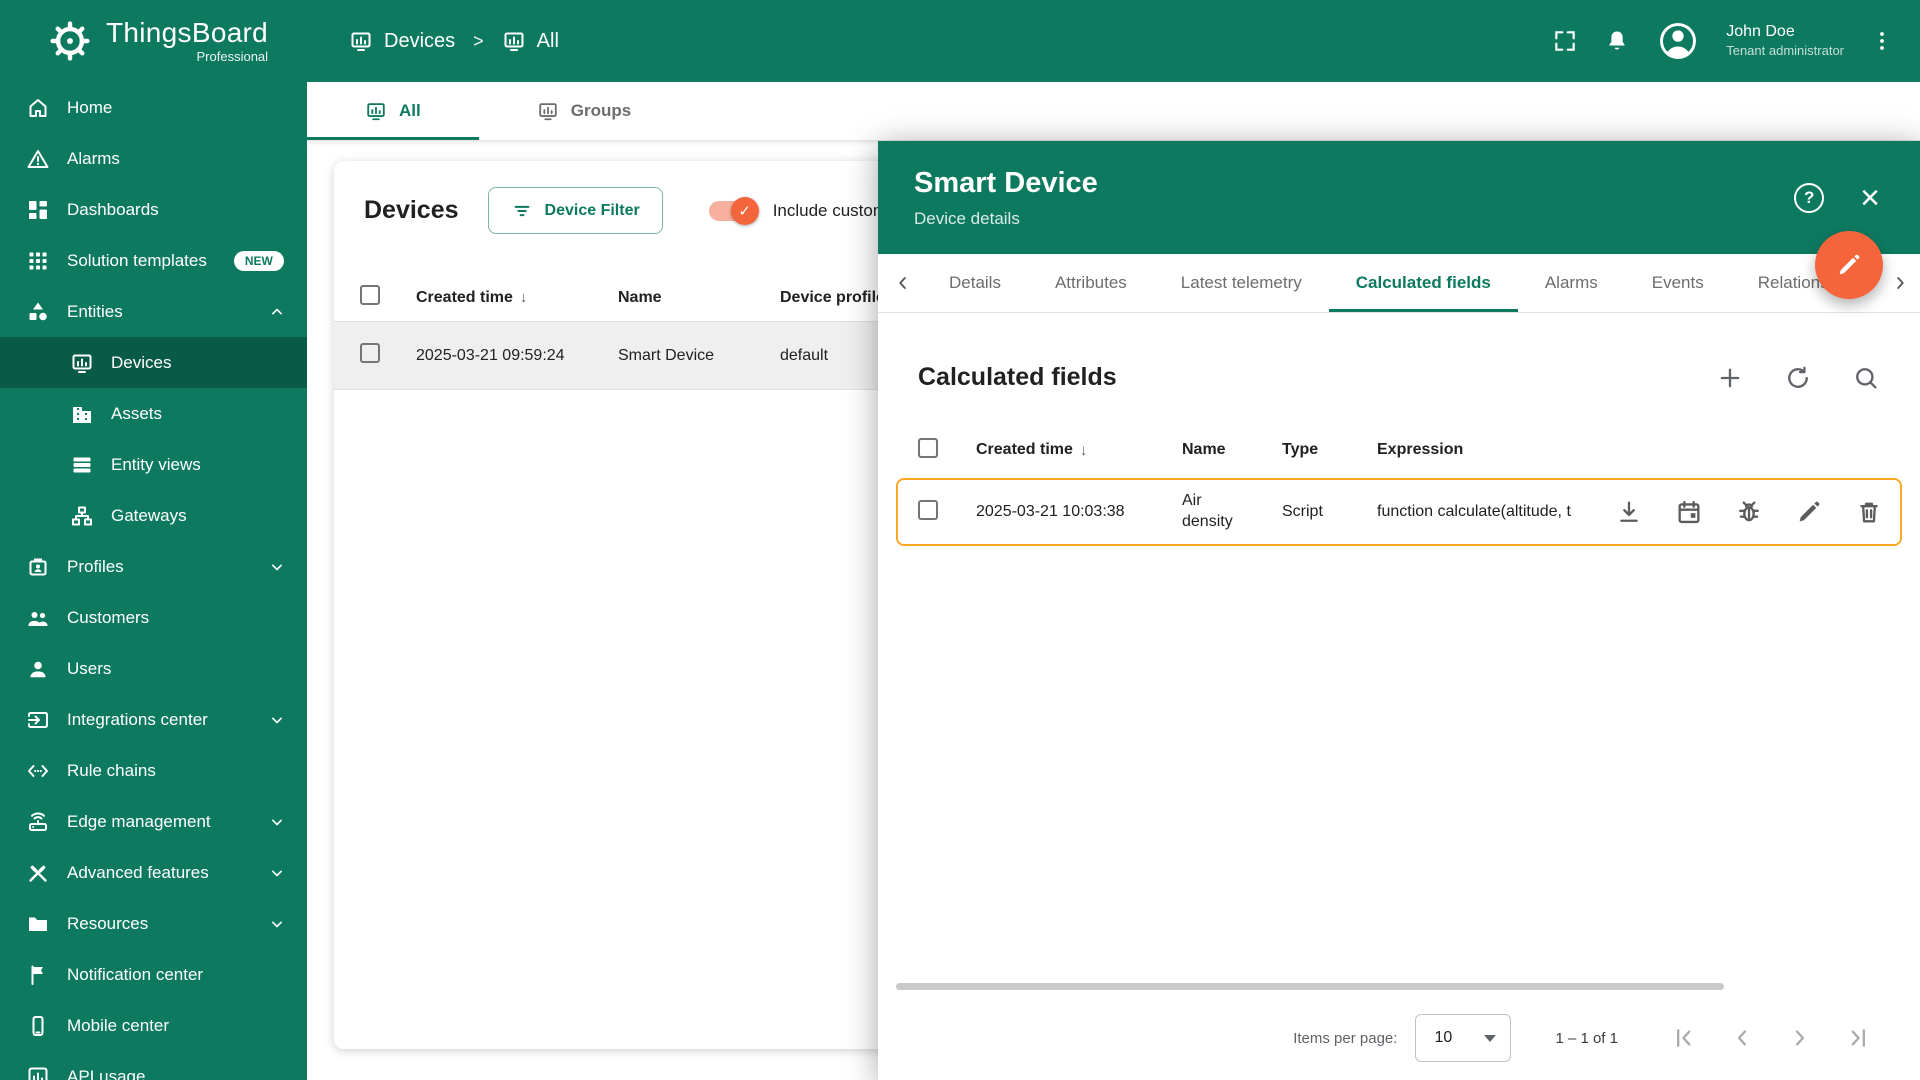  What do you see at coordinates (1882, 41) in the screenshot?
I see `kebab-menu-button` at bounding box center [1882, 41].